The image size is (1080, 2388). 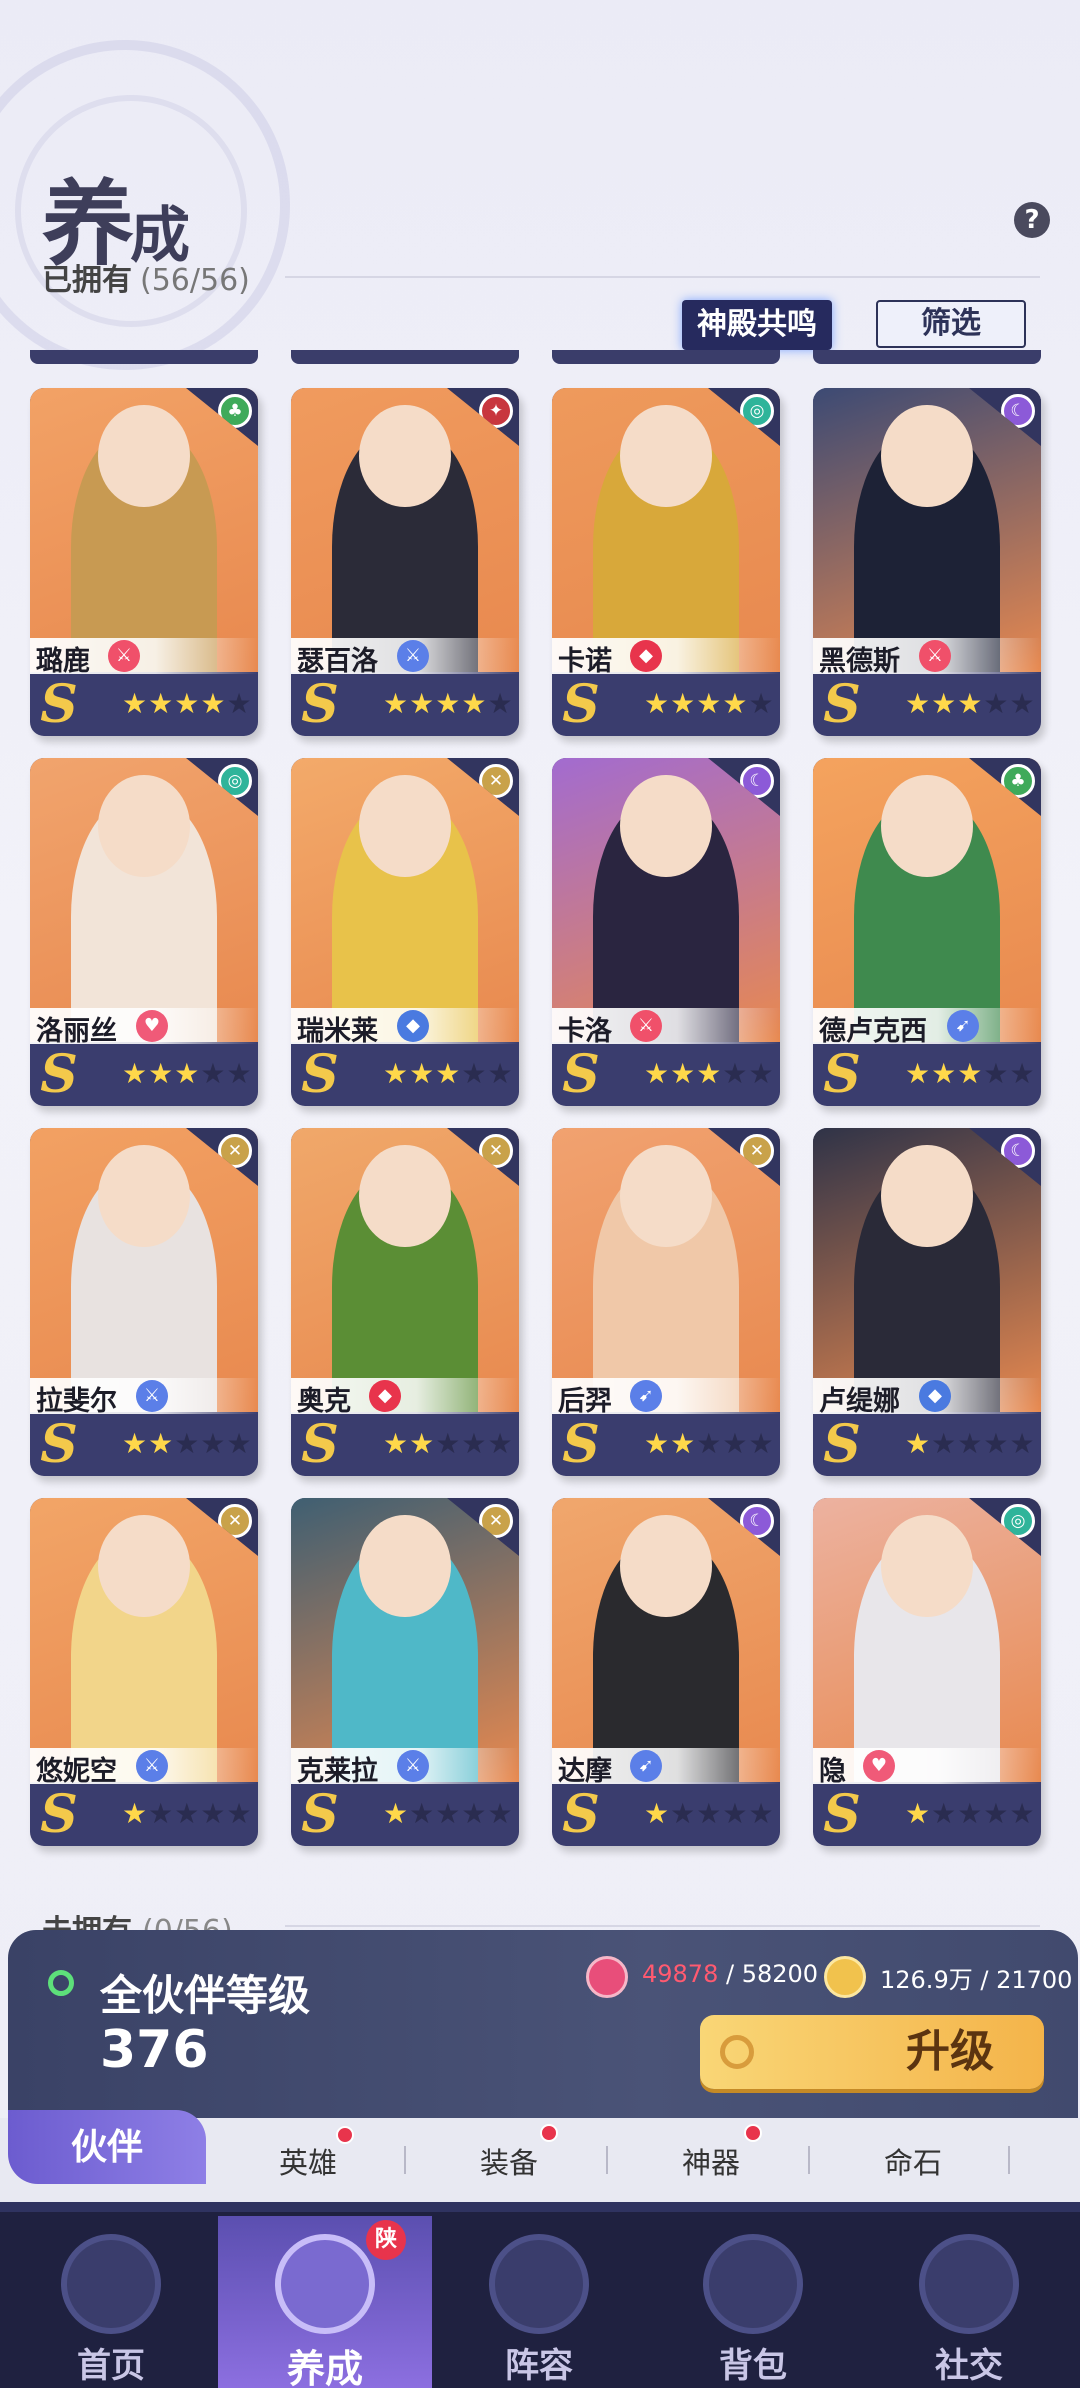 I want to click on nav-label: 背包, so click(x=753, y=2366).